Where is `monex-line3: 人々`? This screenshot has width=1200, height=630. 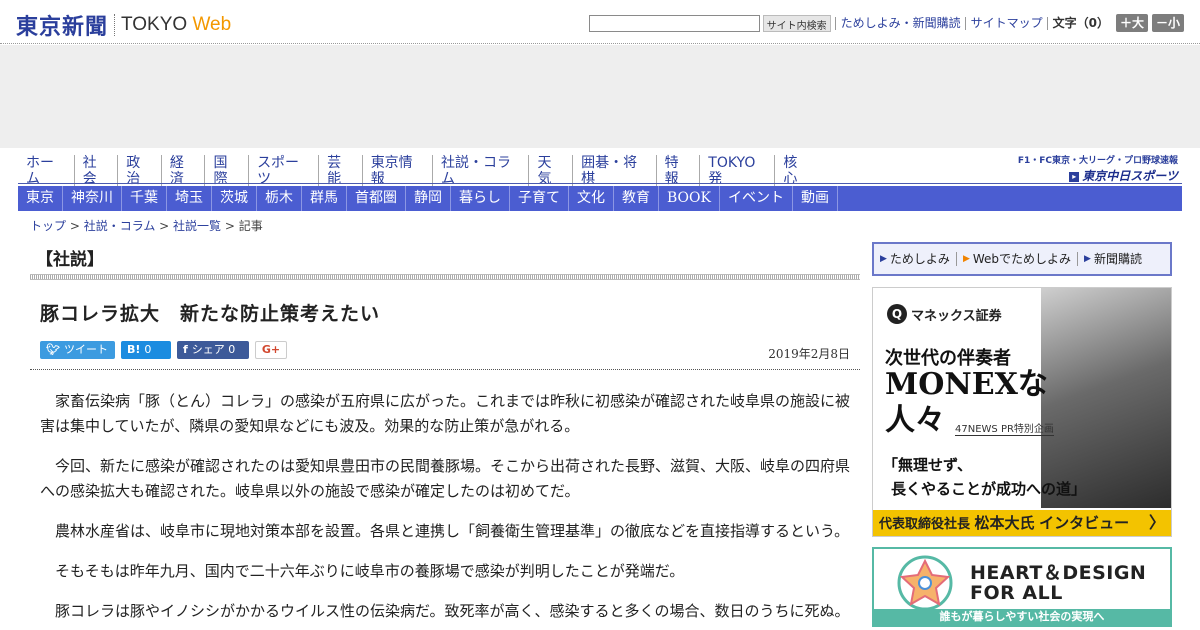 monex-line3: 人々 is located at coordinates (915, 420).